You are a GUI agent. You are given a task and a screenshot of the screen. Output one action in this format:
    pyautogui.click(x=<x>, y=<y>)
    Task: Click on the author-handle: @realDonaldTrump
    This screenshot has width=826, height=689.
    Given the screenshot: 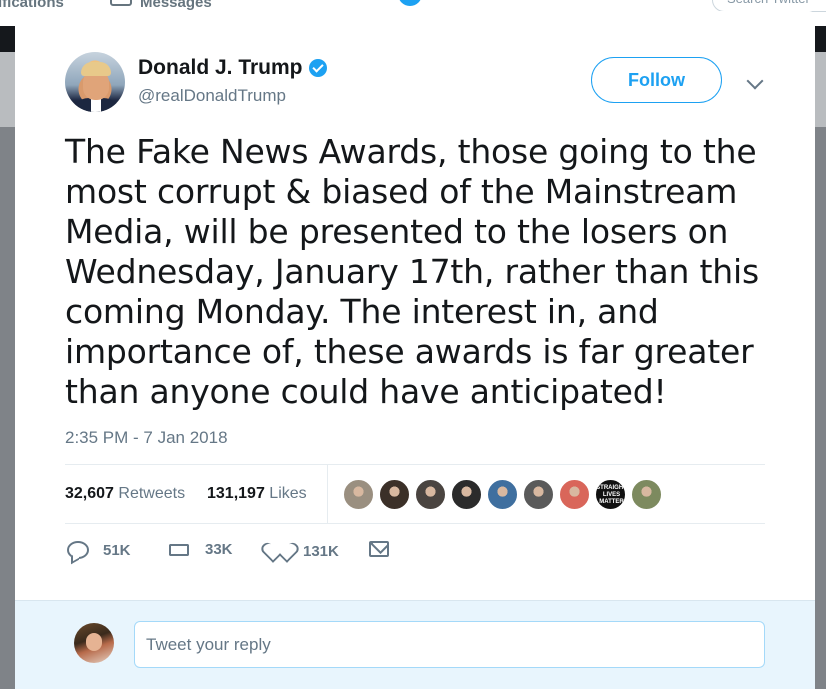 What is the action you would take?
    pyautogui.click(x=212, y=96)
    